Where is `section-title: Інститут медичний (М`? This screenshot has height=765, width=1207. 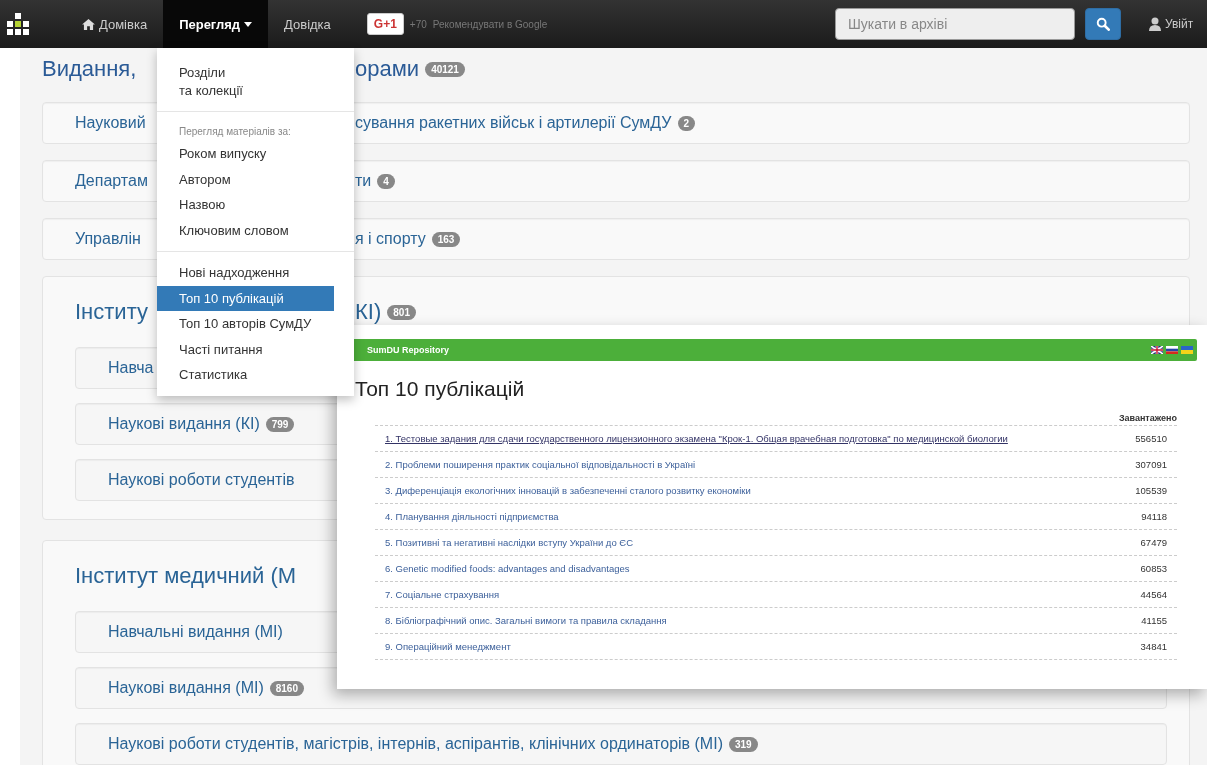
section-title: Інститут медичний (М is located at coordinates (186, 576).